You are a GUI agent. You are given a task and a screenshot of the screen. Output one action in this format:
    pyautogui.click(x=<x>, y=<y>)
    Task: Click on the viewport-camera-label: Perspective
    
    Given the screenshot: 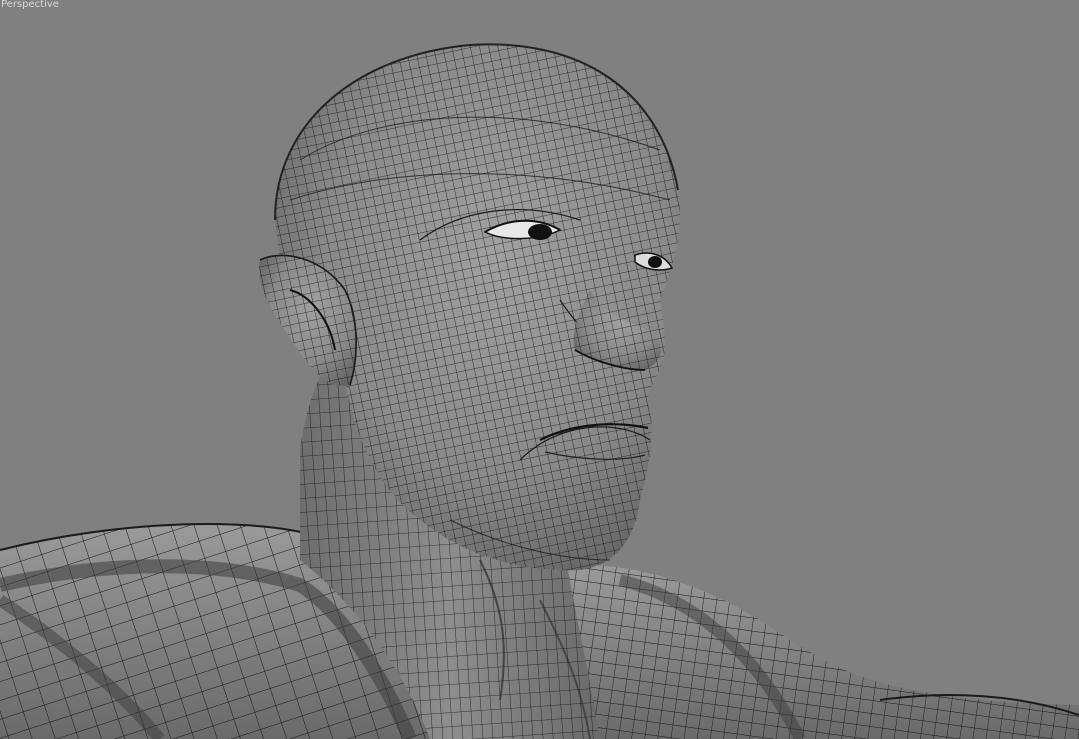 What is the action you would take?
    pyautogui.click(x=30, y=5)
    